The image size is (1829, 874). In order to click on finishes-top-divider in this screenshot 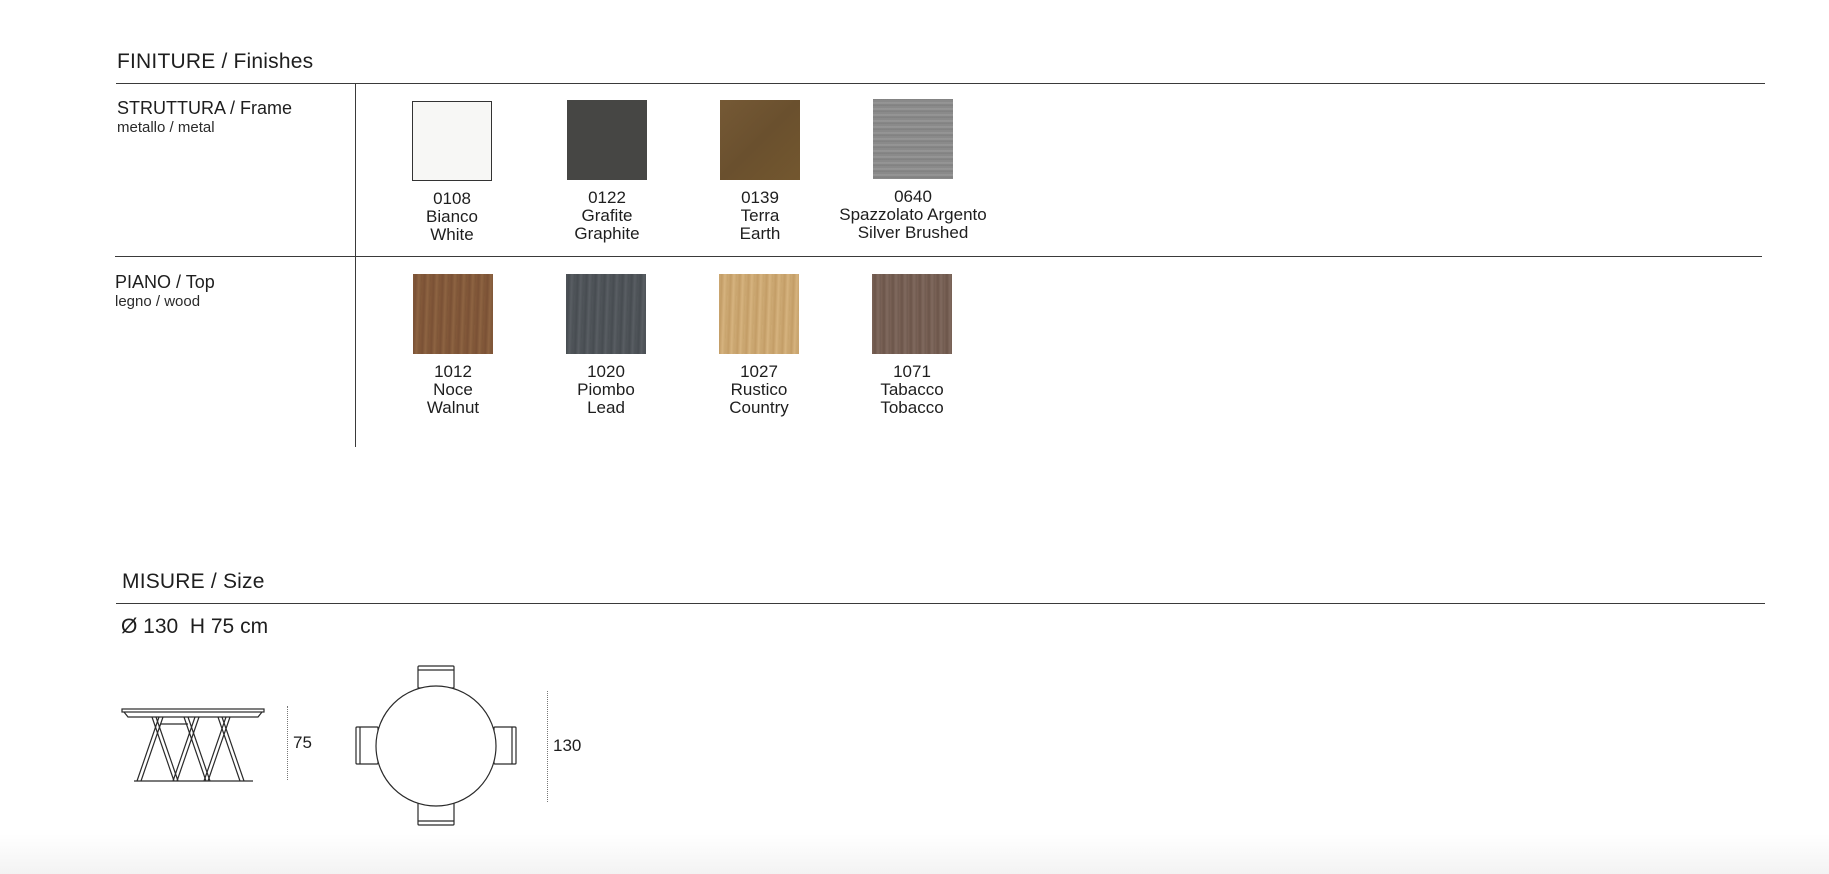, I will do `click(940, 83)`.